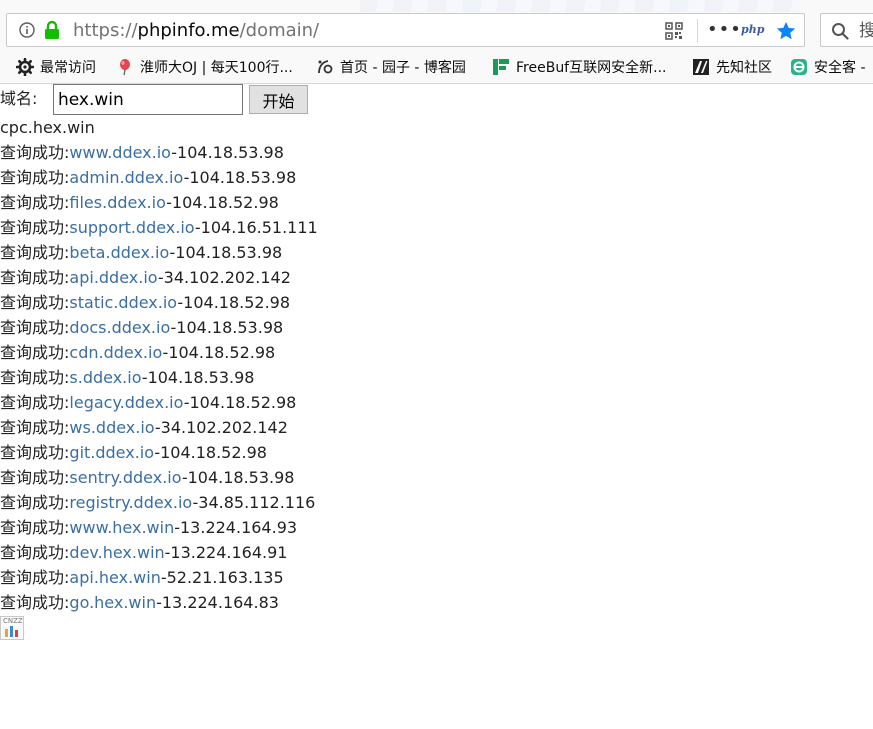 The width and height of the screenshot is (873, 729). What do you see at coordinates (123, 302) in the screenshot?
I see `result-domain-link: static.ddex.io` at bounding box center [123, 302].